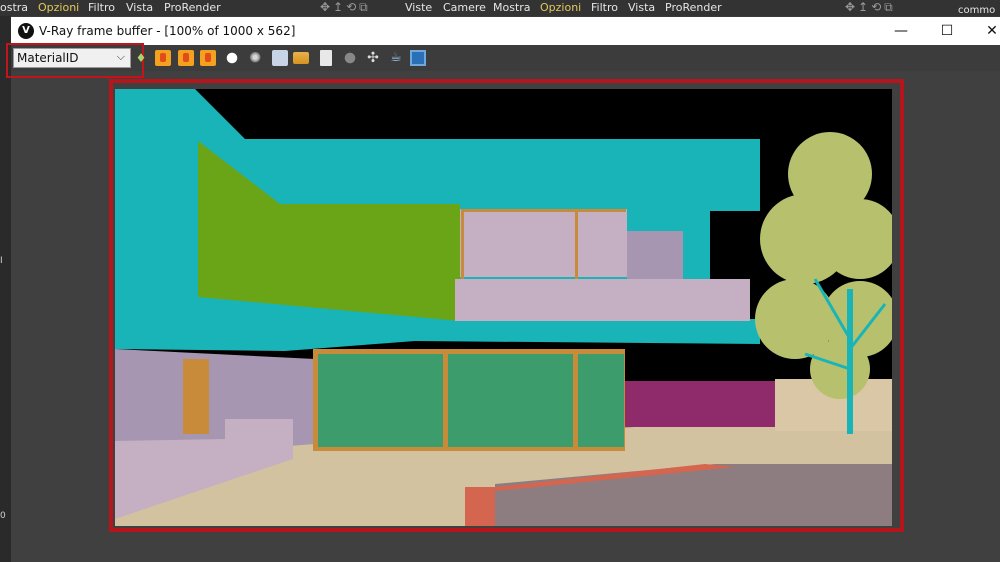 The width and height of the screenshot is (1000, 562). What do you see at coordinates (901, 31) in the screenshot?
I see `minimize-button: —` at bounding box center [901, 31].